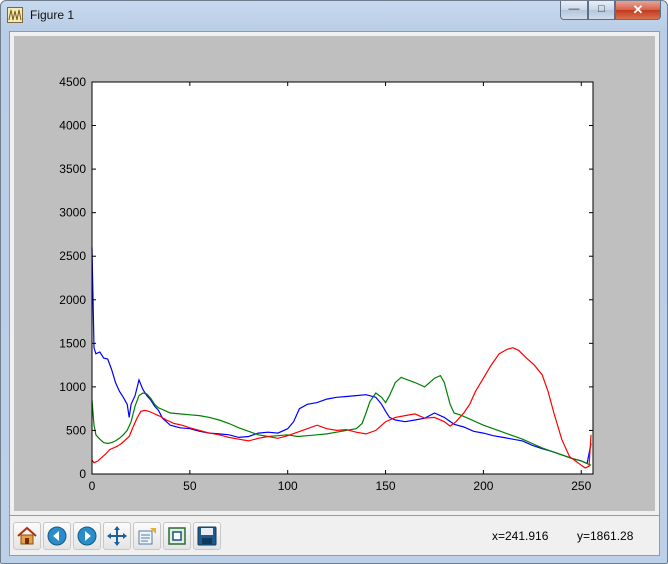  What do you see at coordinates (72, 126) in the screenshot?
I see `y-tick-label: 4000` at bounding box center [72, 126].